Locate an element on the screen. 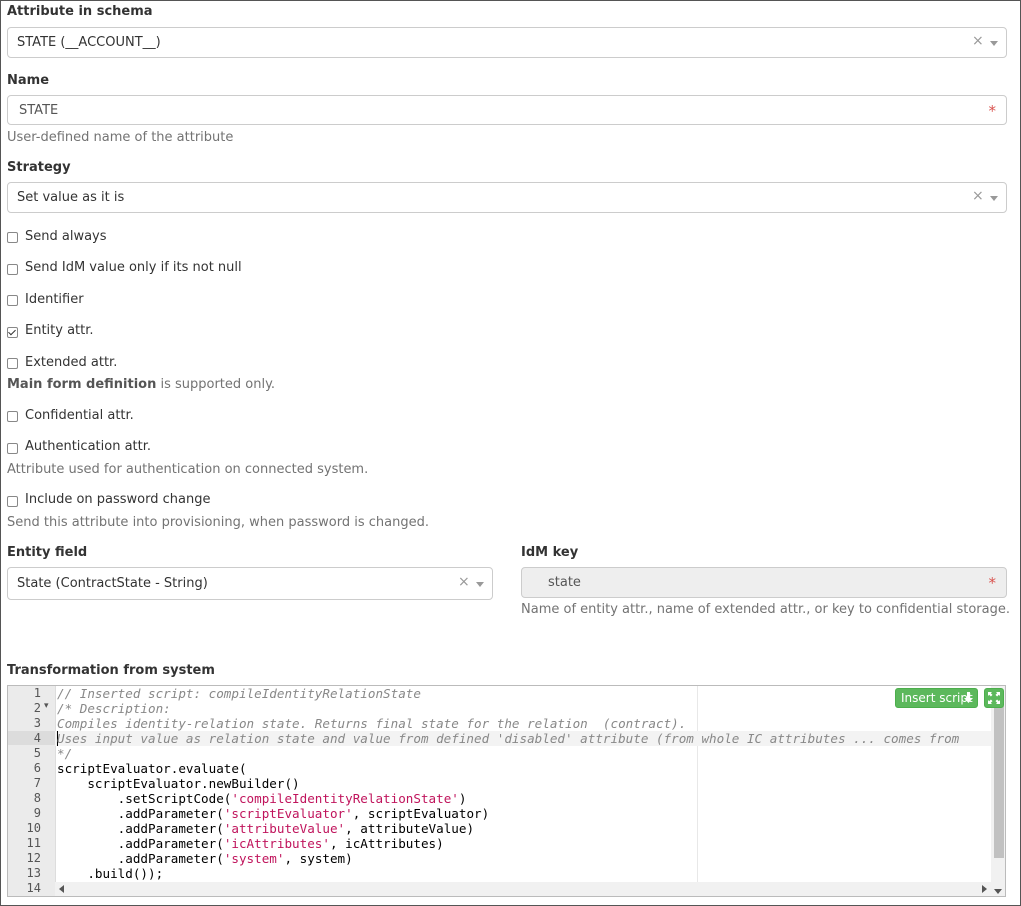 This screenshot has width=1021, height=906. vertical-scrollbar is located at coordinates (998, 791).